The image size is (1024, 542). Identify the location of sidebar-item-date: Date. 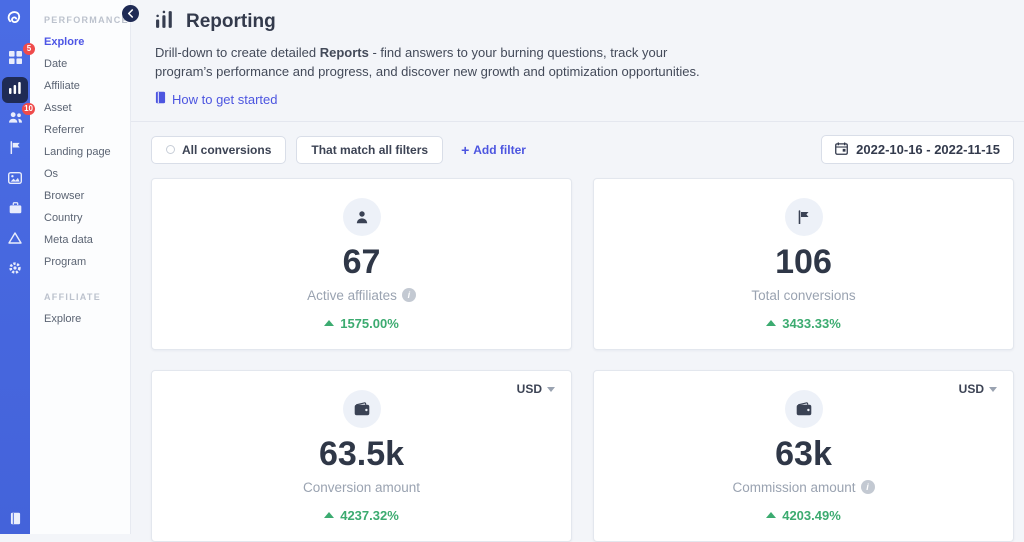
(80, 64).